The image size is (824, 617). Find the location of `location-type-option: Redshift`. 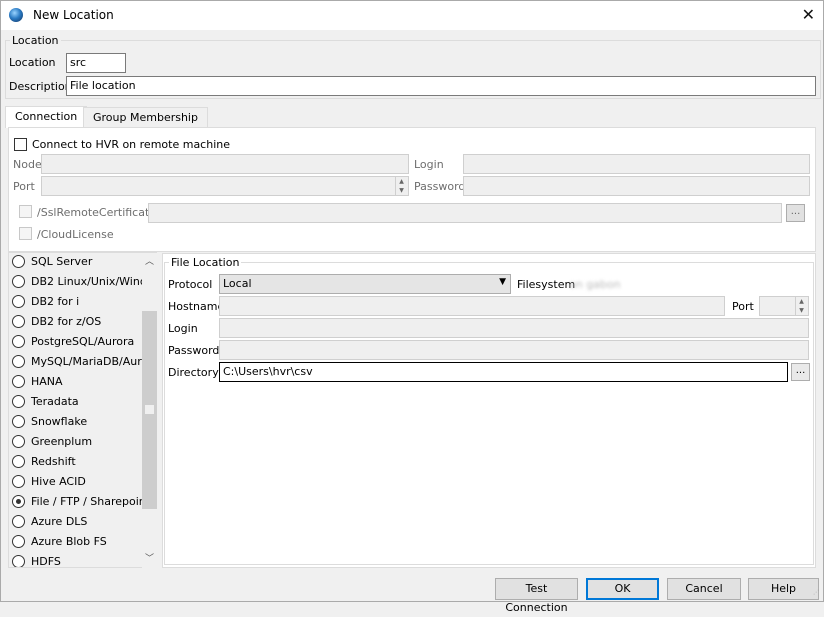

location-type-option: Redshift is located at coordinates (44, 461).